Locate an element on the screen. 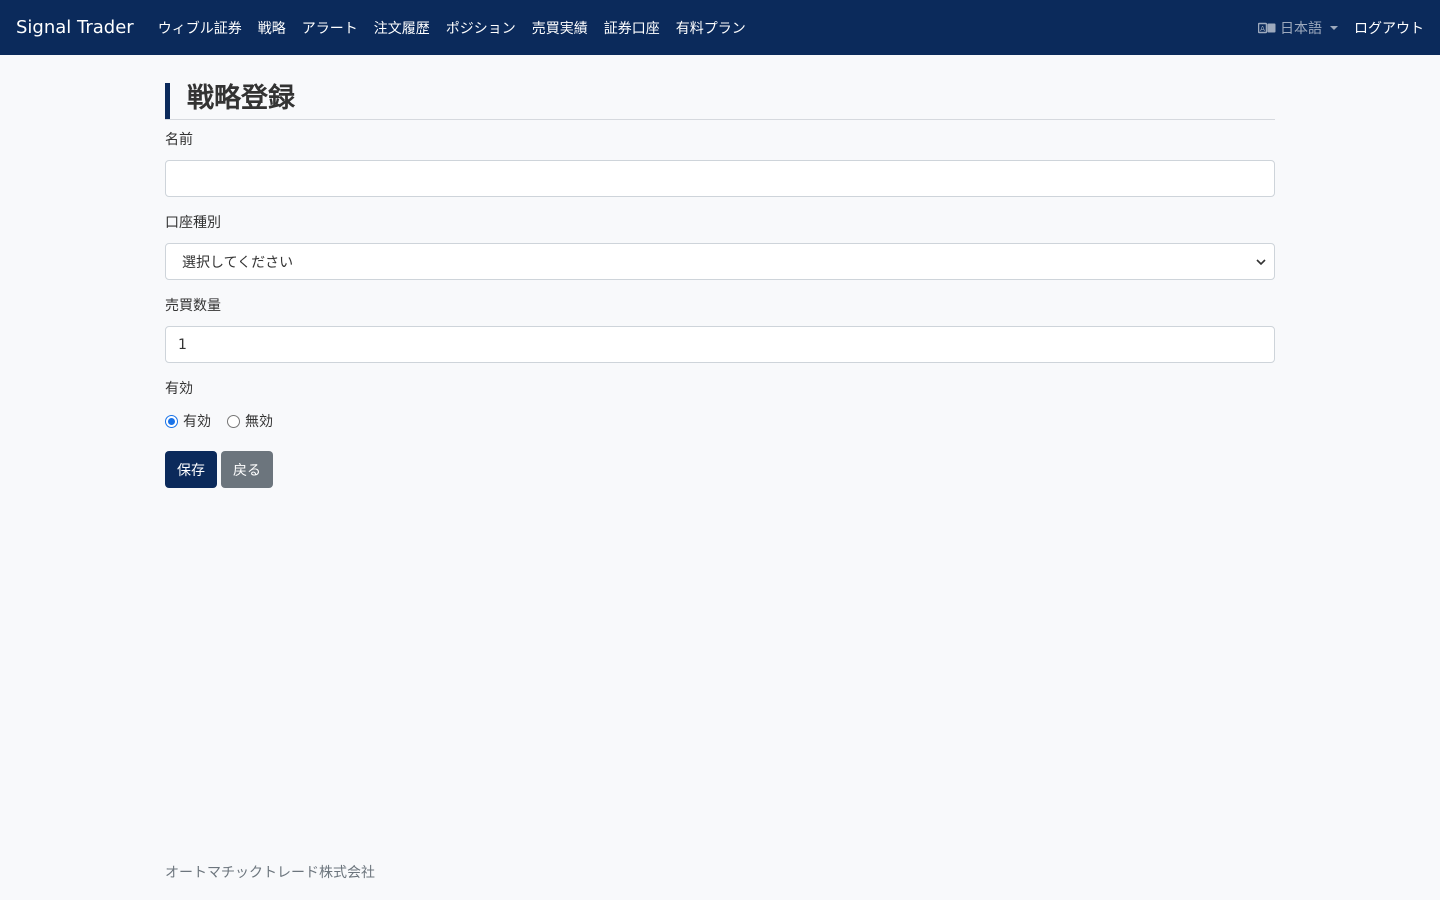 Image resolution: width=1440 pixels, height=900 pixels. enabled-label: 有効 is located at coordinates (179, 389).